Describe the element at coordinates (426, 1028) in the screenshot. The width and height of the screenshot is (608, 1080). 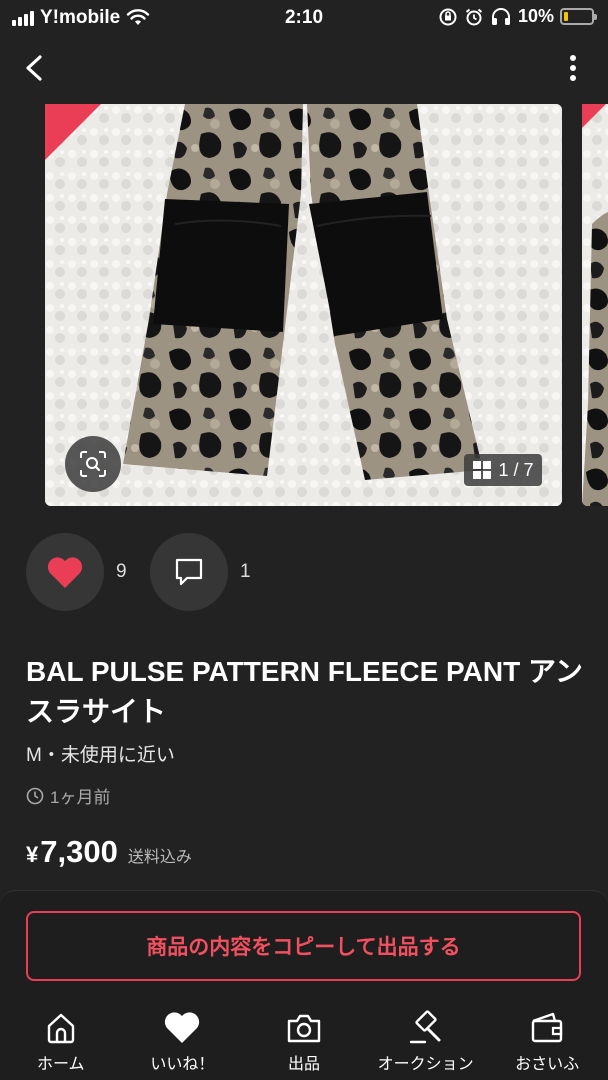
I see `gavel-icon` at that location.